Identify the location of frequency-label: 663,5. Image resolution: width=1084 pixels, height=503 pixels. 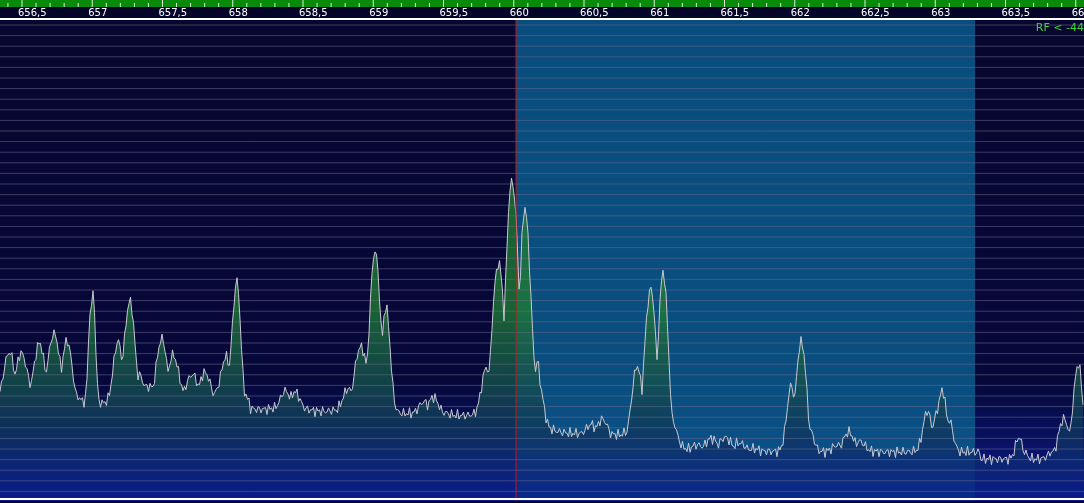
(1016, 12).